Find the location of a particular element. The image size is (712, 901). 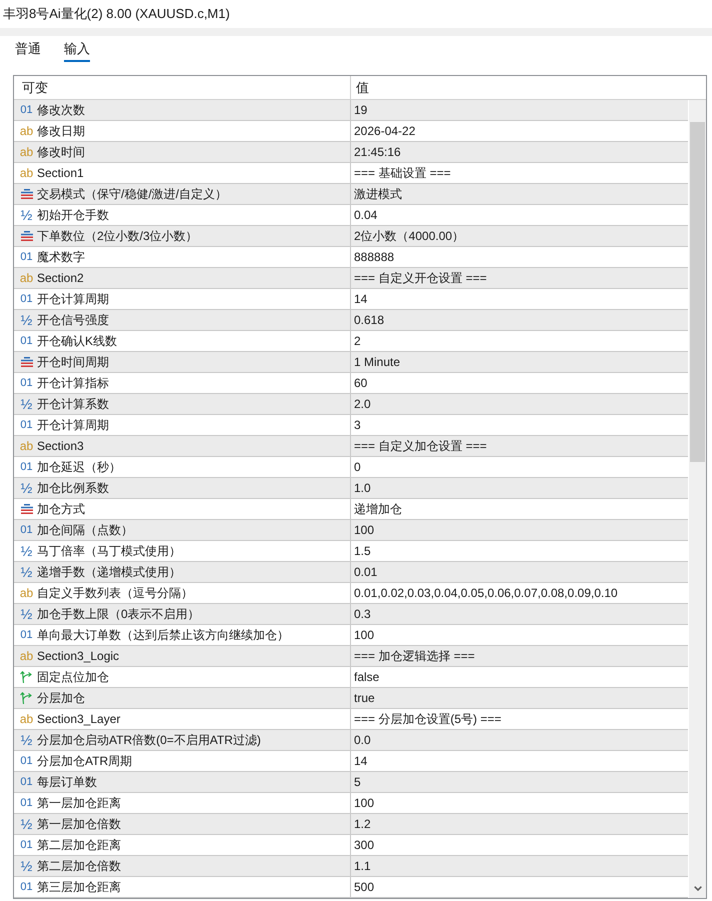

parameter-name: 加仓延迟（秒） is located at coordinates (79, 467).